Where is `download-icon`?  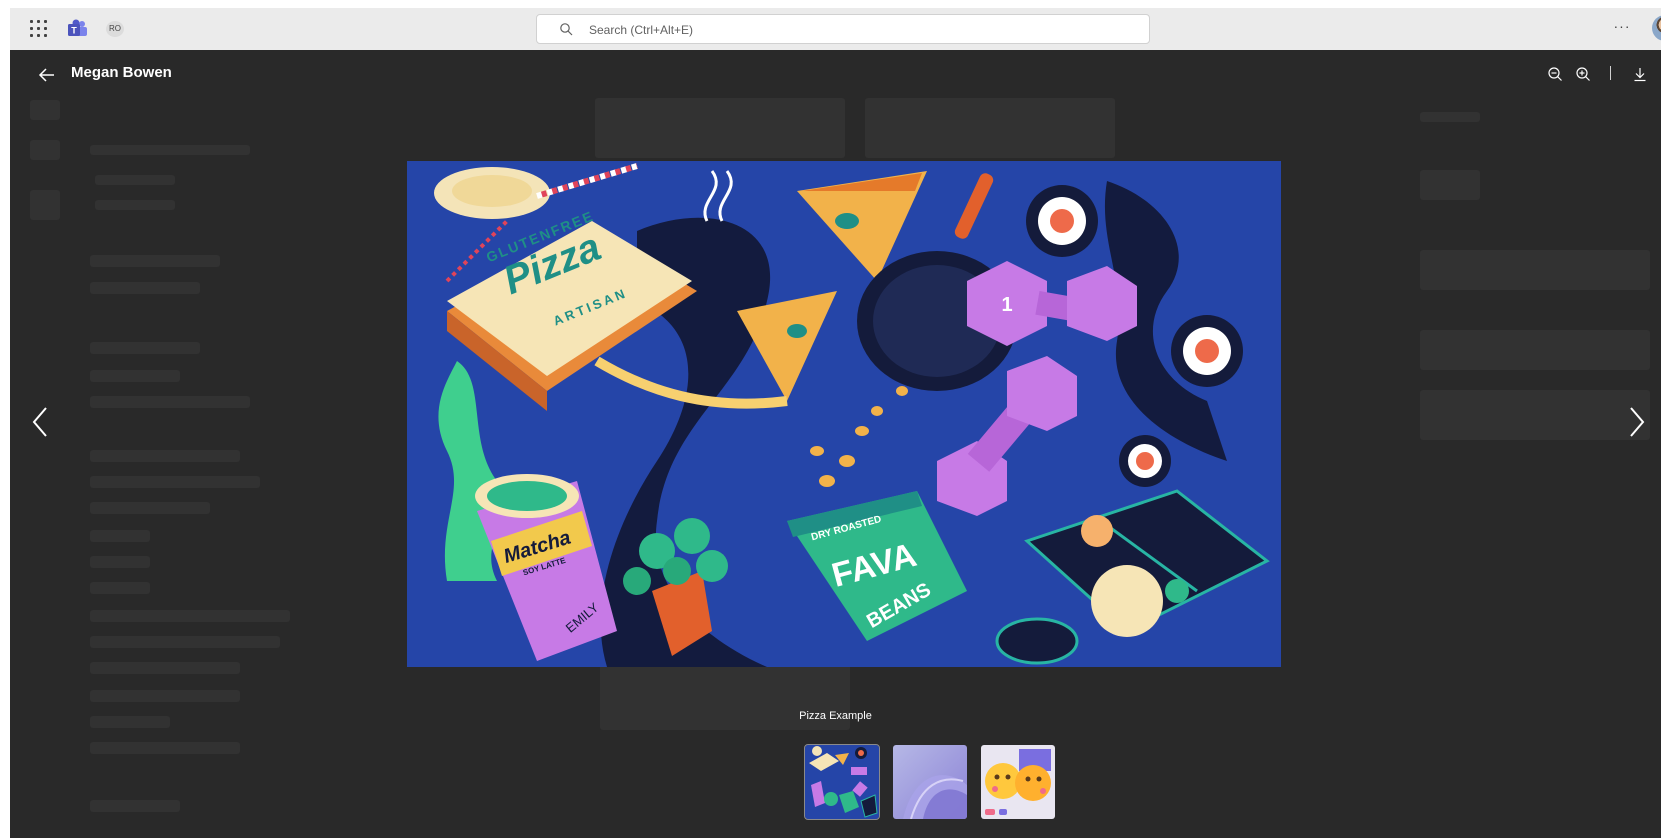
download-icon is located at coordinates (1640, 74).